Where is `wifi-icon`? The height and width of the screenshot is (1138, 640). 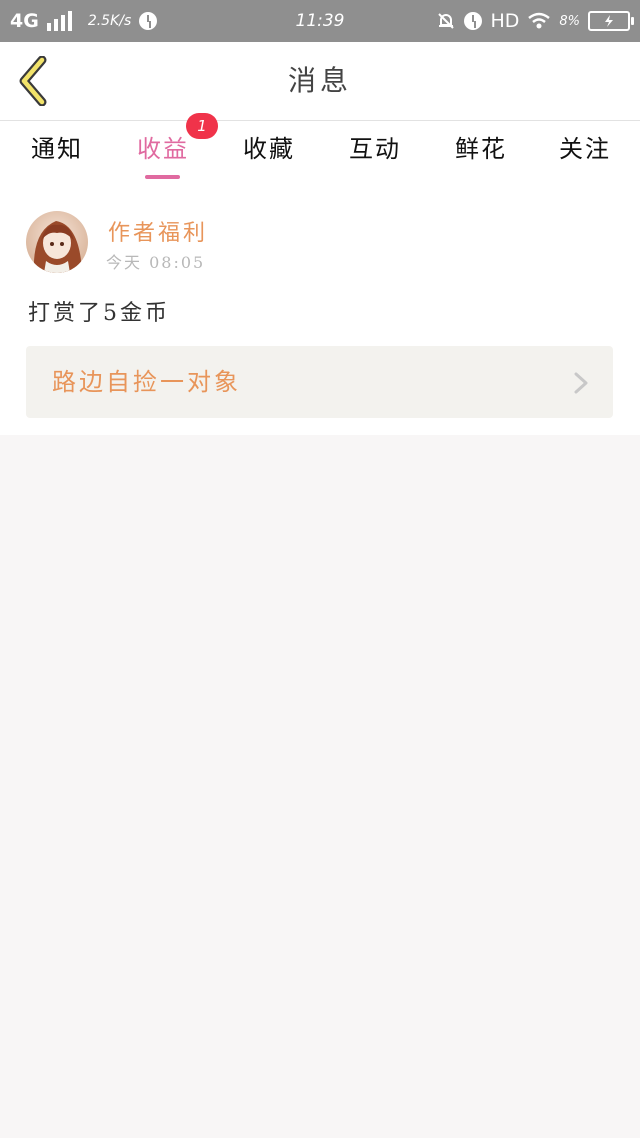
wifi-icon is located at coordinates (539, 20).